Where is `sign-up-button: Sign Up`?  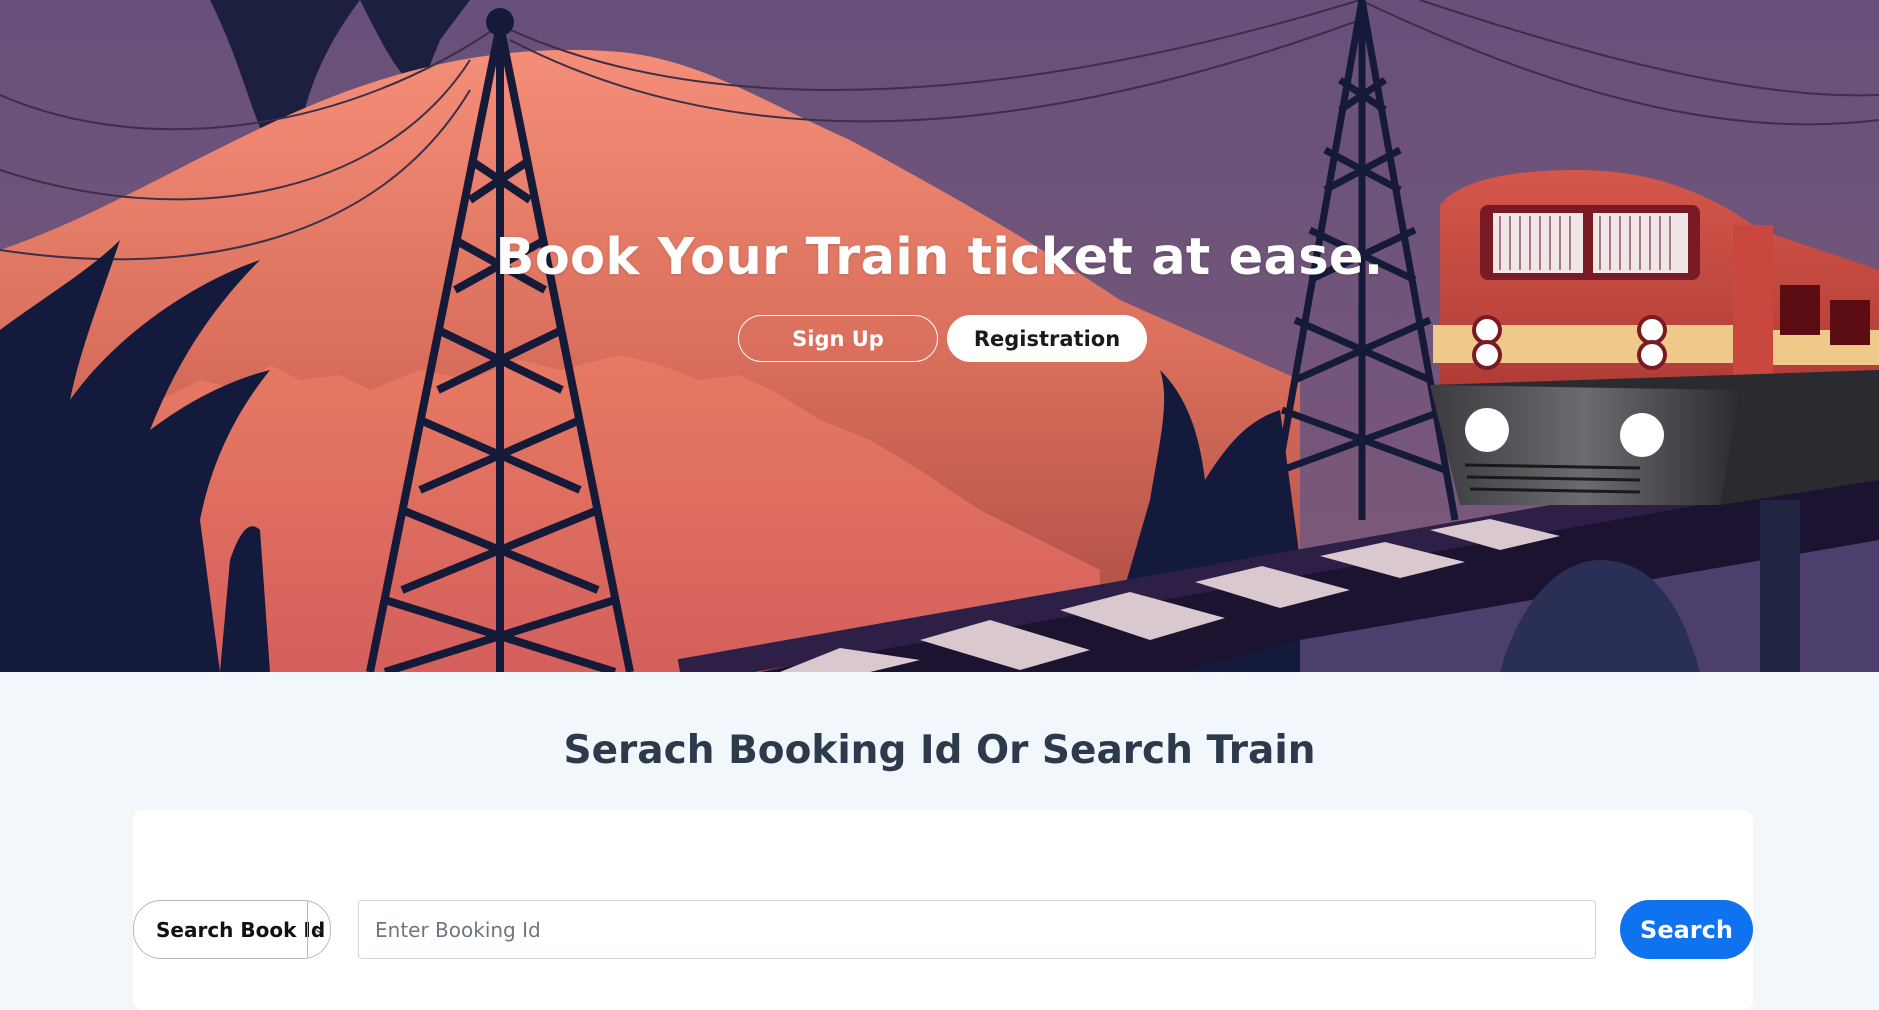 sign-up-button: Sign Up is located at coordinates (838, 338).